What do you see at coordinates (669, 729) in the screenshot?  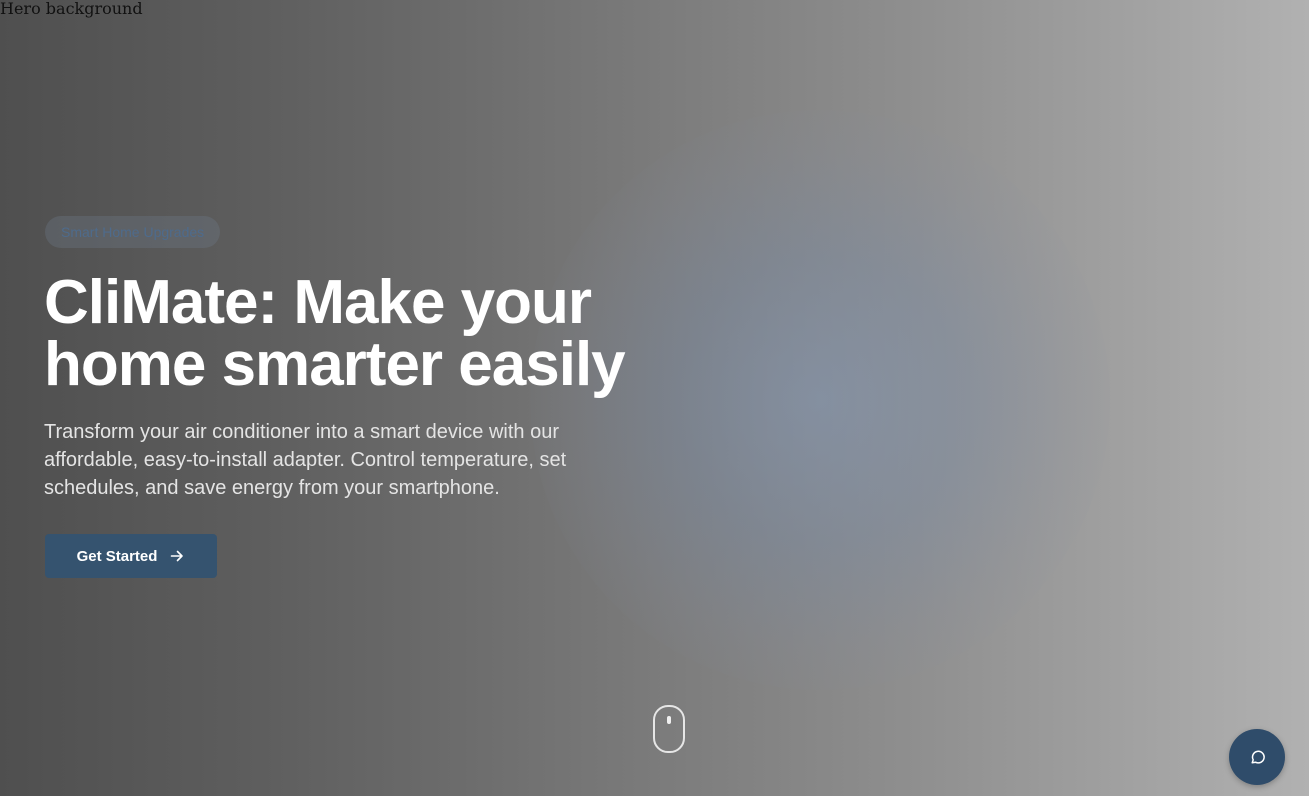 I see `mouse-scroll-icon` at bounding box center [669, 729].